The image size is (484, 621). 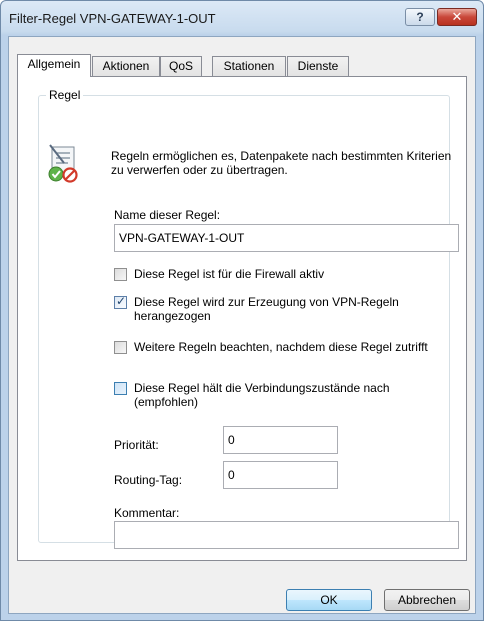 I want to click on cancel-button: Abbrechen, so click(x=427, y=600).